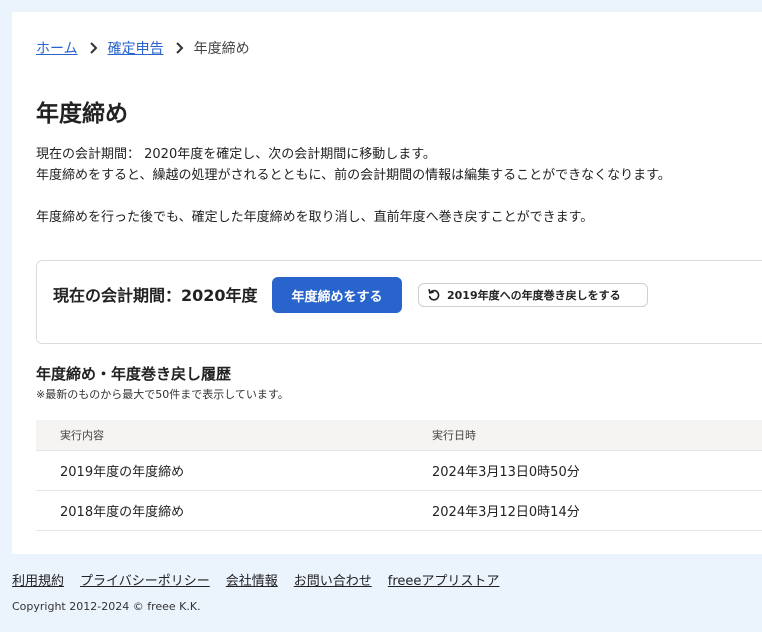 The height and width of the screenshot is (632, 762). What do you see at coordinates (145, 579) in the screenshot?
I see `footer-link-privacy: プライバシーポリシー` at bounding box center [145, 579].